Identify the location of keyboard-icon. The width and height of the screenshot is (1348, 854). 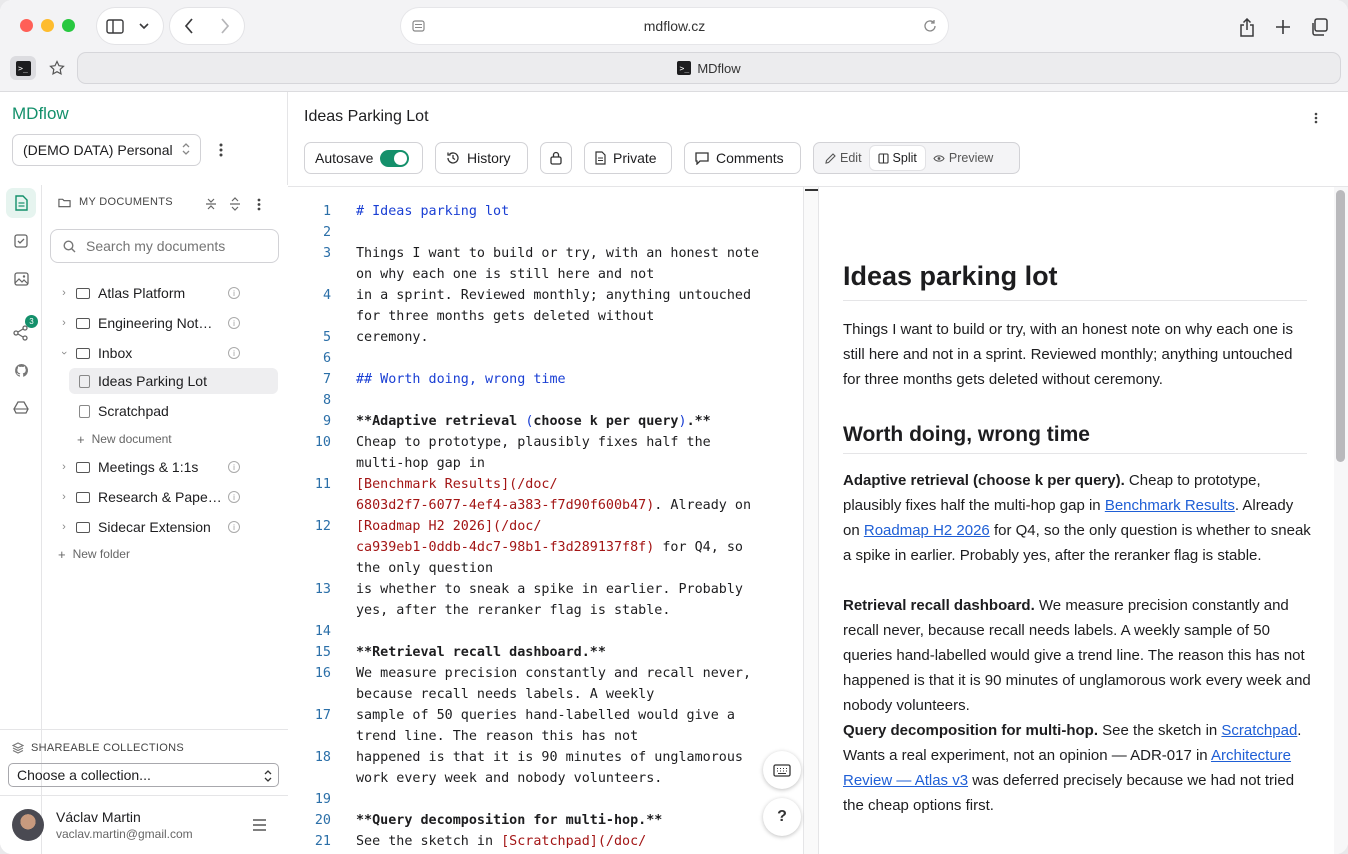
(782, 770).